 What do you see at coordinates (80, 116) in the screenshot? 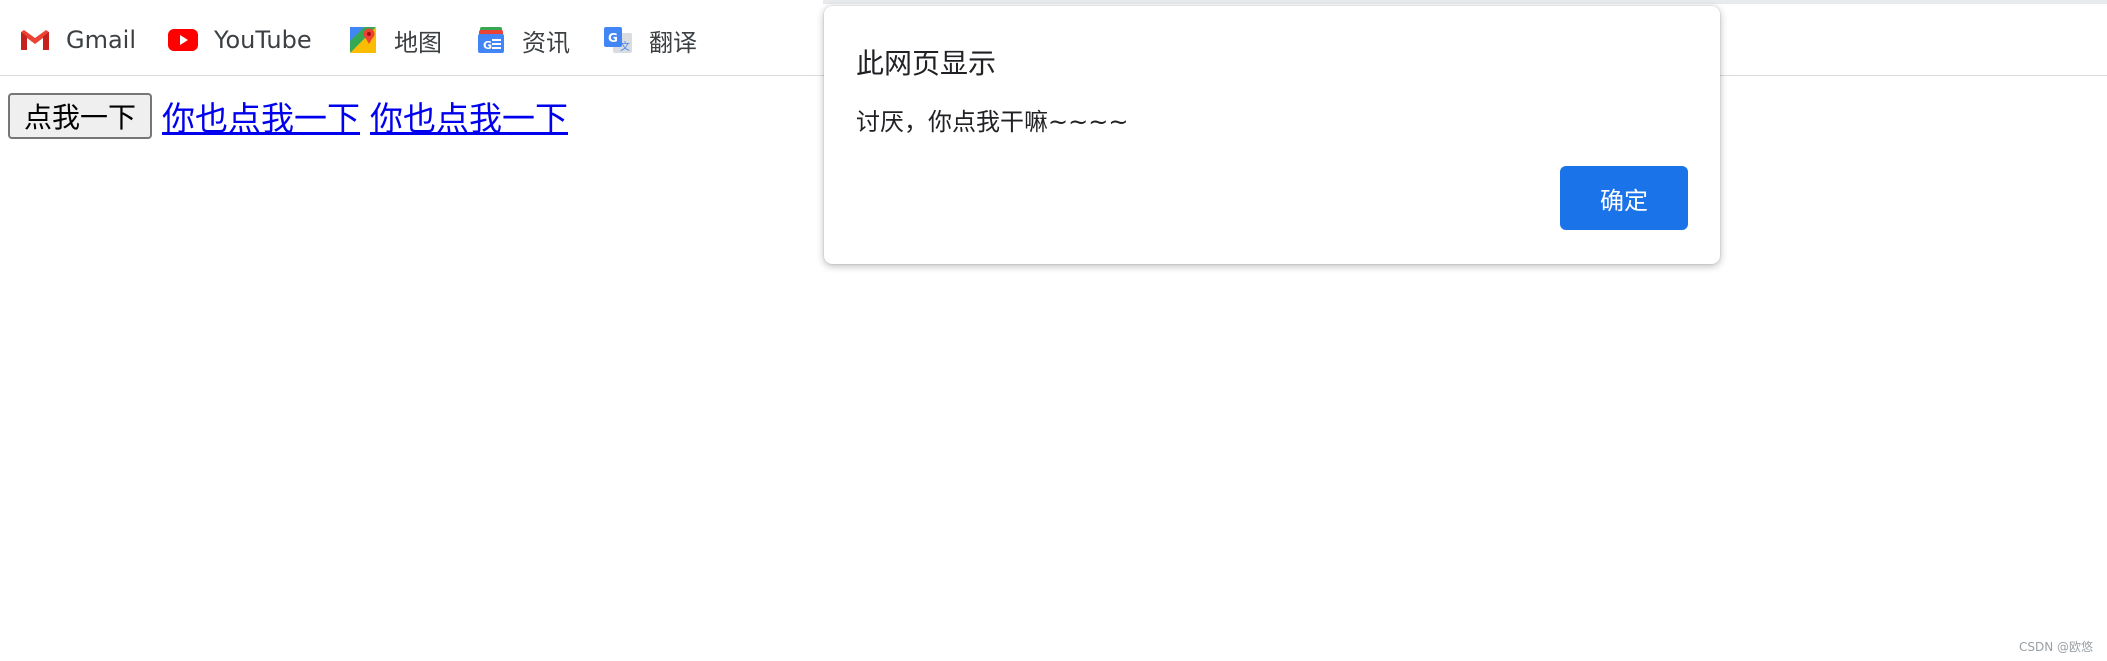
I see `click-me-button: 点我一下` at bounding box center [80, 116].